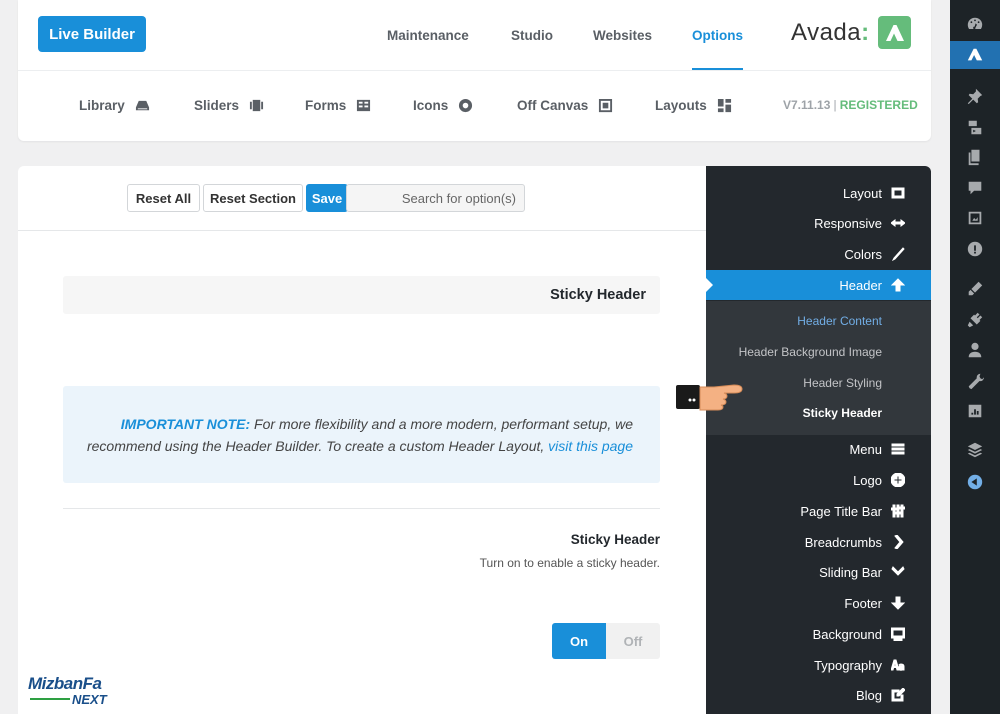  I want to click on menu-label: Breadcrumbs, so click(843, 542).